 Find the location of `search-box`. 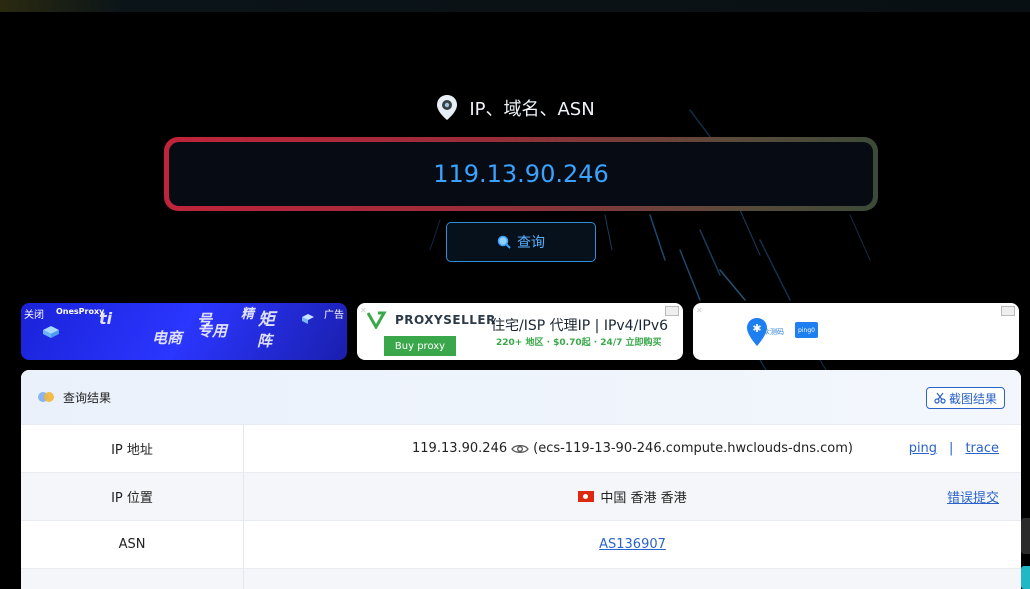

search-box is located at coordinates (521, 174).